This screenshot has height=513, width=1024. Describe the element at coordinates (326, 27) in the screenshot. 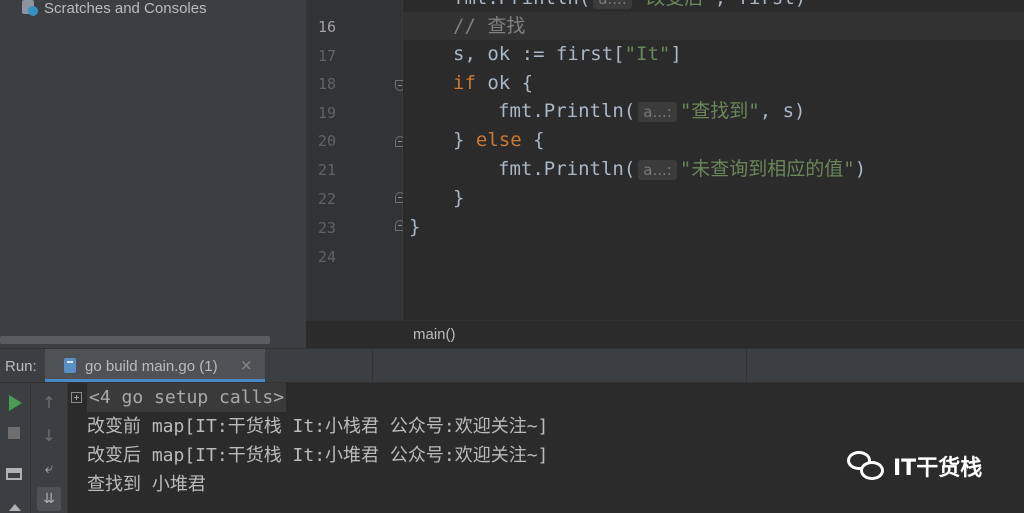

I see `line-number: 16` at that location.